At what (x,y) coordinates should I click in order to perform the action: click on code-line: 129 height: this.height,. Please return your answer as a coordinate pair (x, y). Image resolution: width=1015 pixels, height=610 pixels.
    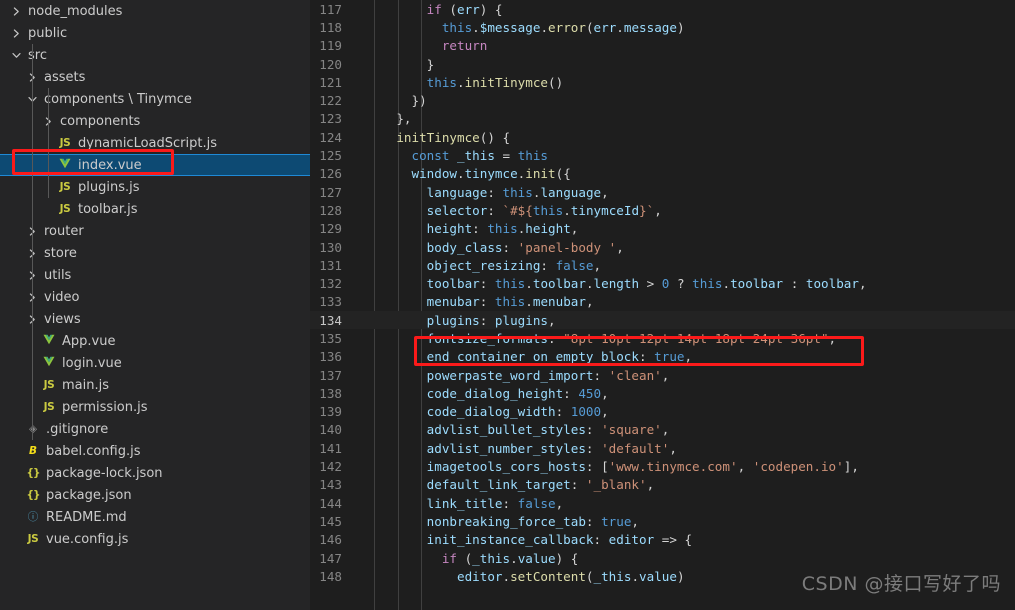
    Looking at the image, I should click on (662, 229).